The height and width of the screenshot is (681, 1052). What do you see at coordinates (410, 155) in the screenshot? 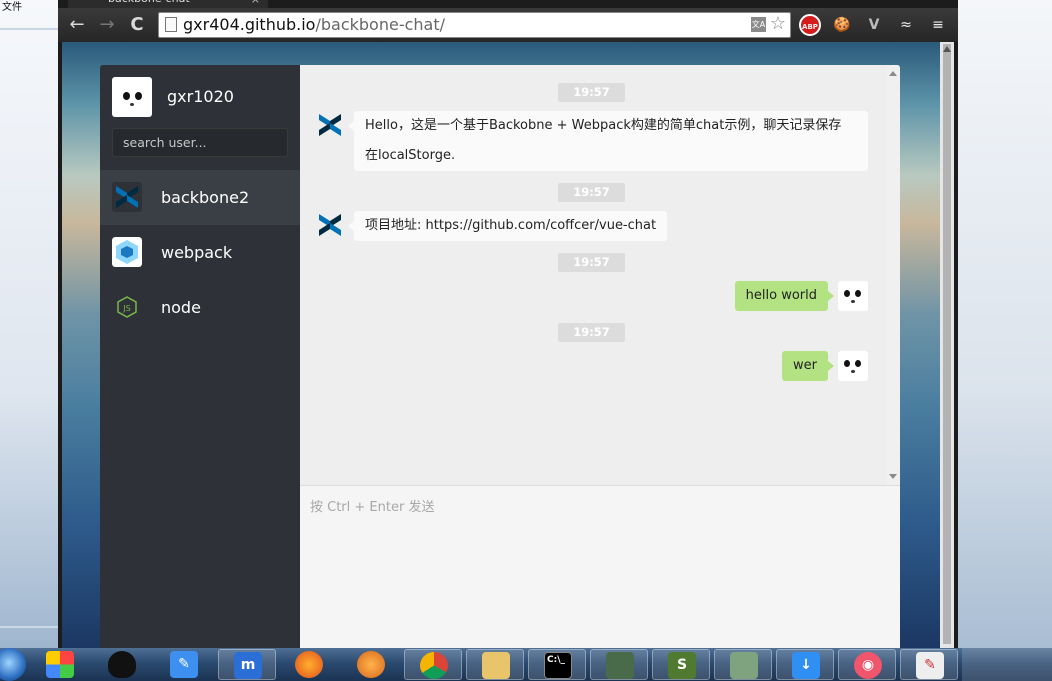
I see `message-text-line: 在localStorge.` at bounding box center [410, 155].